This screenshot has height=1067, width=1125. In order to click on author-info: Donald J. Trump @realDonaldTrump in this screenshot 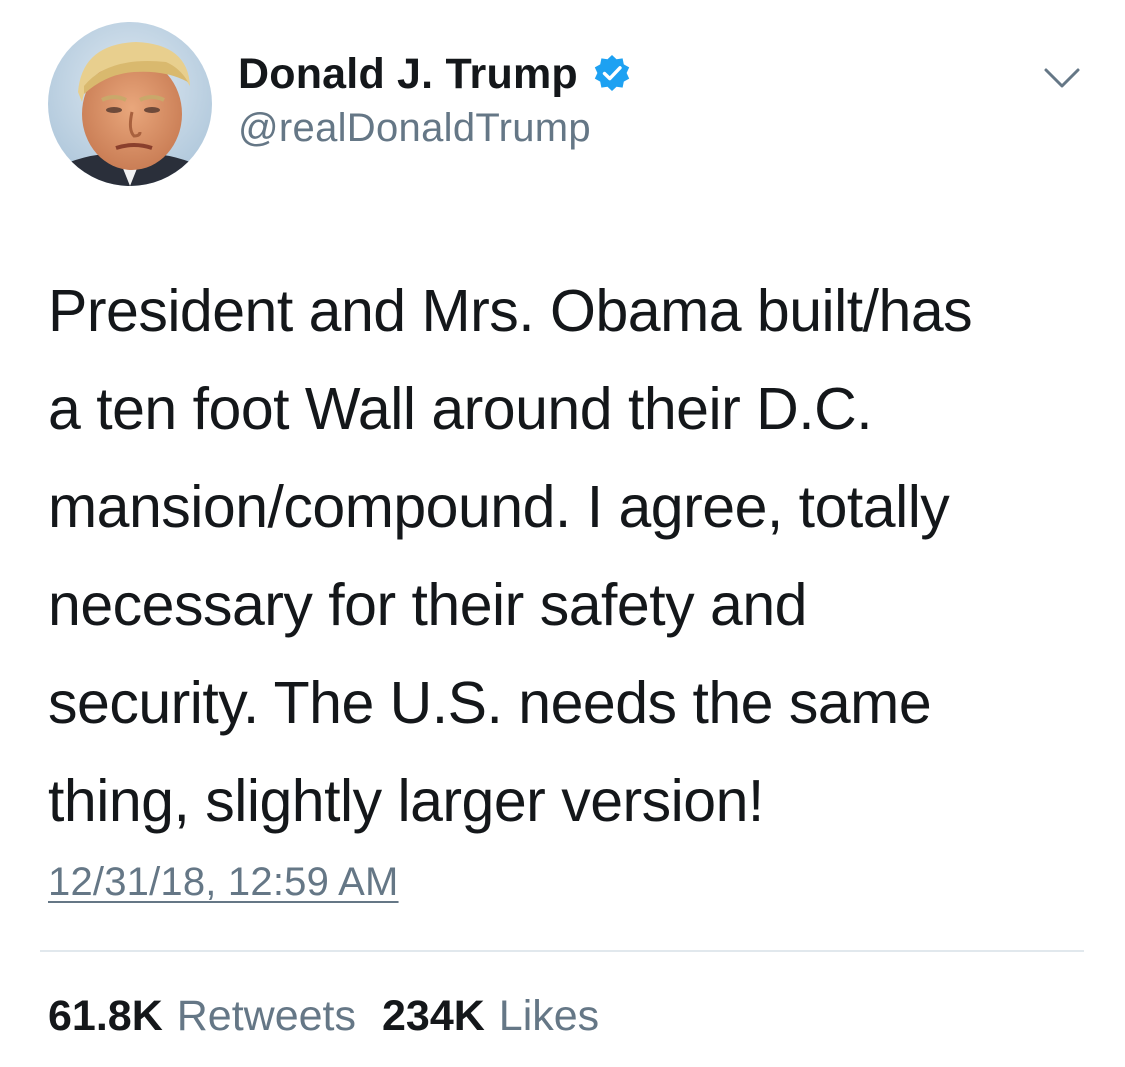, I will do `click(435, 97)`.